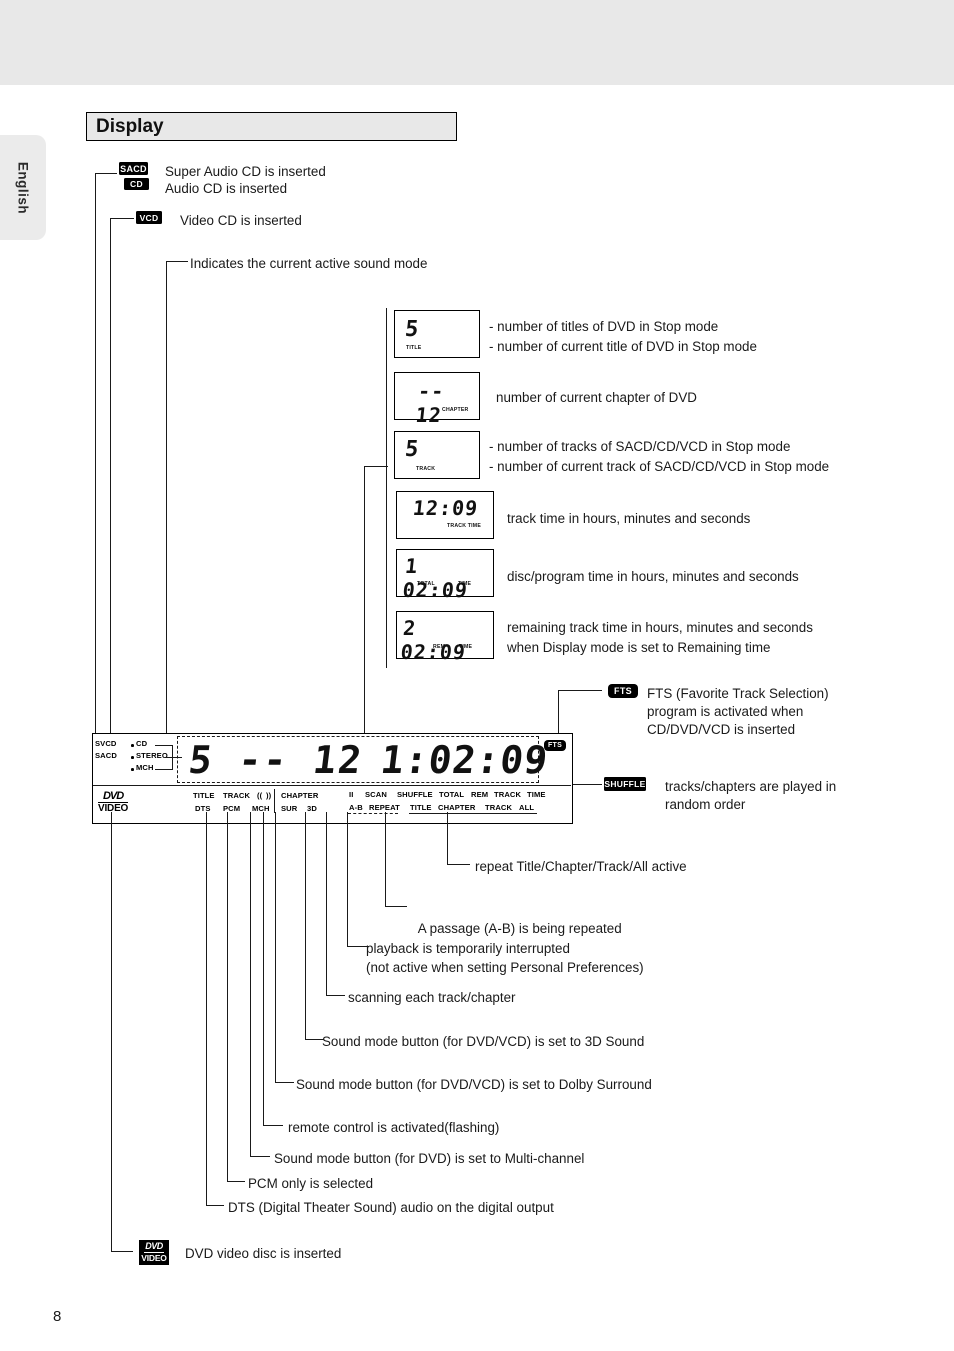 The image size is (954, 1351). Describe the element at coordinates (412, 329) in the screenshot. I see `title-sample-value: 5` at that location.